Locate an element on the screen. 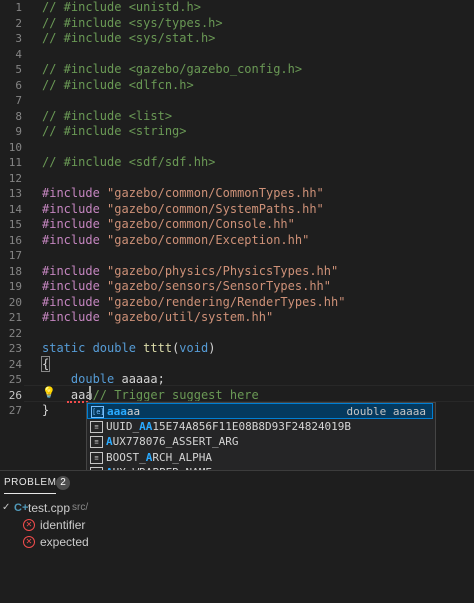 The image size is (474, 603). cpp-file-icon: C+ is located at coordinates (21, 508).